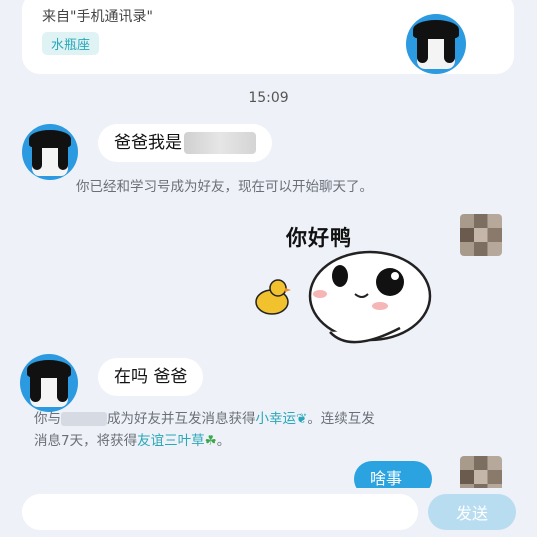  Describe the element at coordinates (86, 441) in the screenshot. I see `notice-text: 消息7天，将获得` at that location.